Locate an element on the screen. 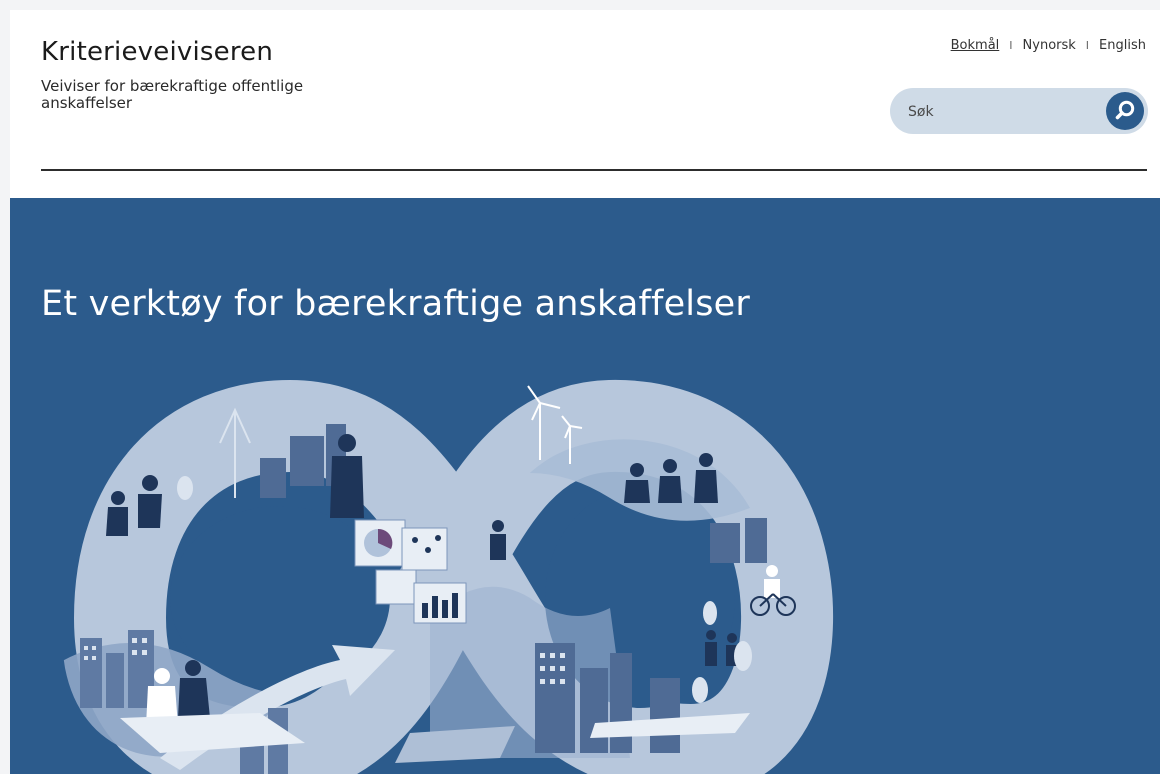  language-switcher: Bokmål I Nynorsk I English is located at coordinates (1048, 45).